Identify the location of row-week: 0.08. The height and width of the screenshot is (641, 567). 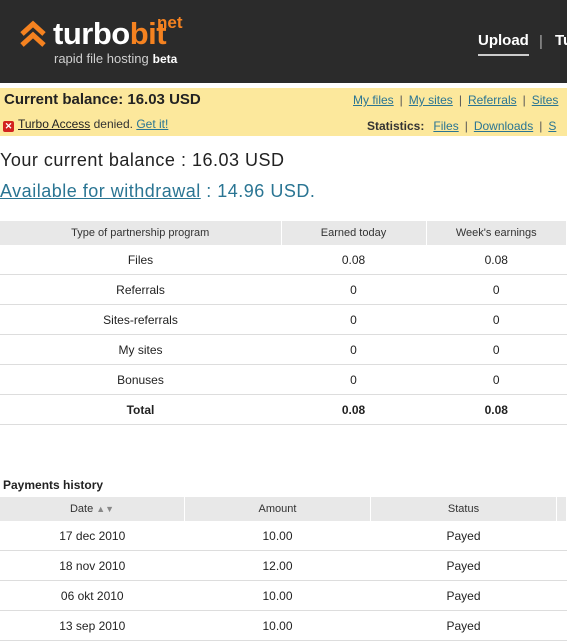
(496, 260).